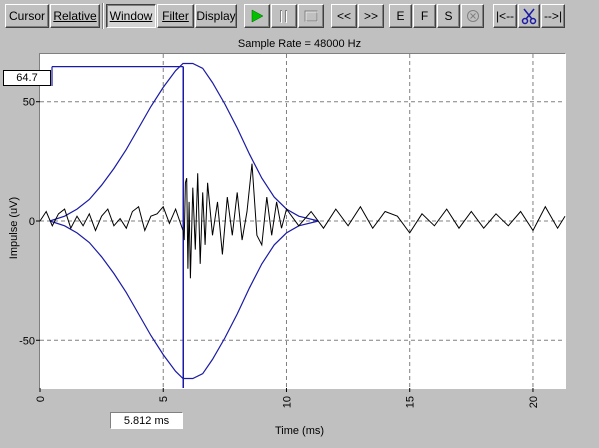 The image size is (599, 448). What do you see at coordinates (411, 402) in the screenshot?
I see `x-tick-label: 15` at bounding box center [411, 402].